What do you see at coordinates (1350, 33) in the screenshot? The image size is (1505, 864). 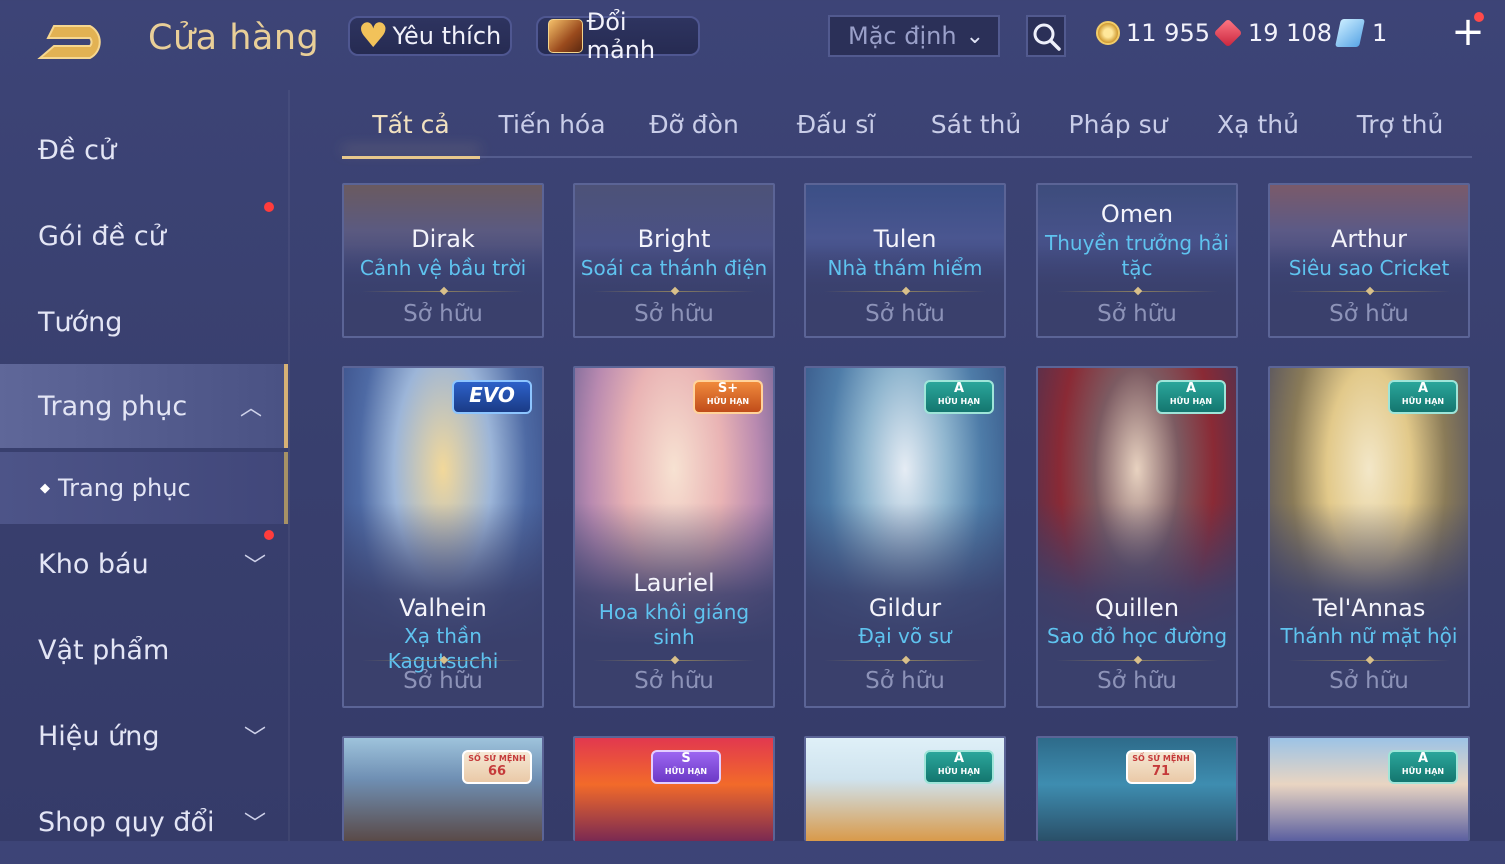 I see `voucher-icon` at bounding box center [1350, 33].